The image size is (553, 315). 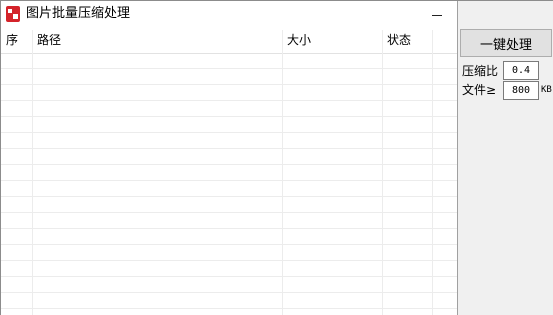 What do you see at coordinates (16, 40) in the screenshot?
I see `column-header-index: 序` at bounding box center [16, 40].